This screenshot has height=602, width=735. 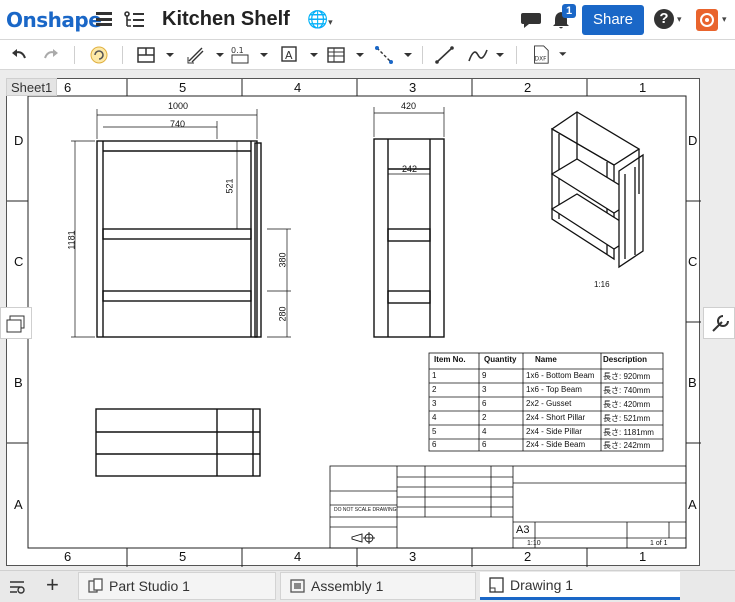 I want to click on col-label-5: 5, so click(x=183, y=87).